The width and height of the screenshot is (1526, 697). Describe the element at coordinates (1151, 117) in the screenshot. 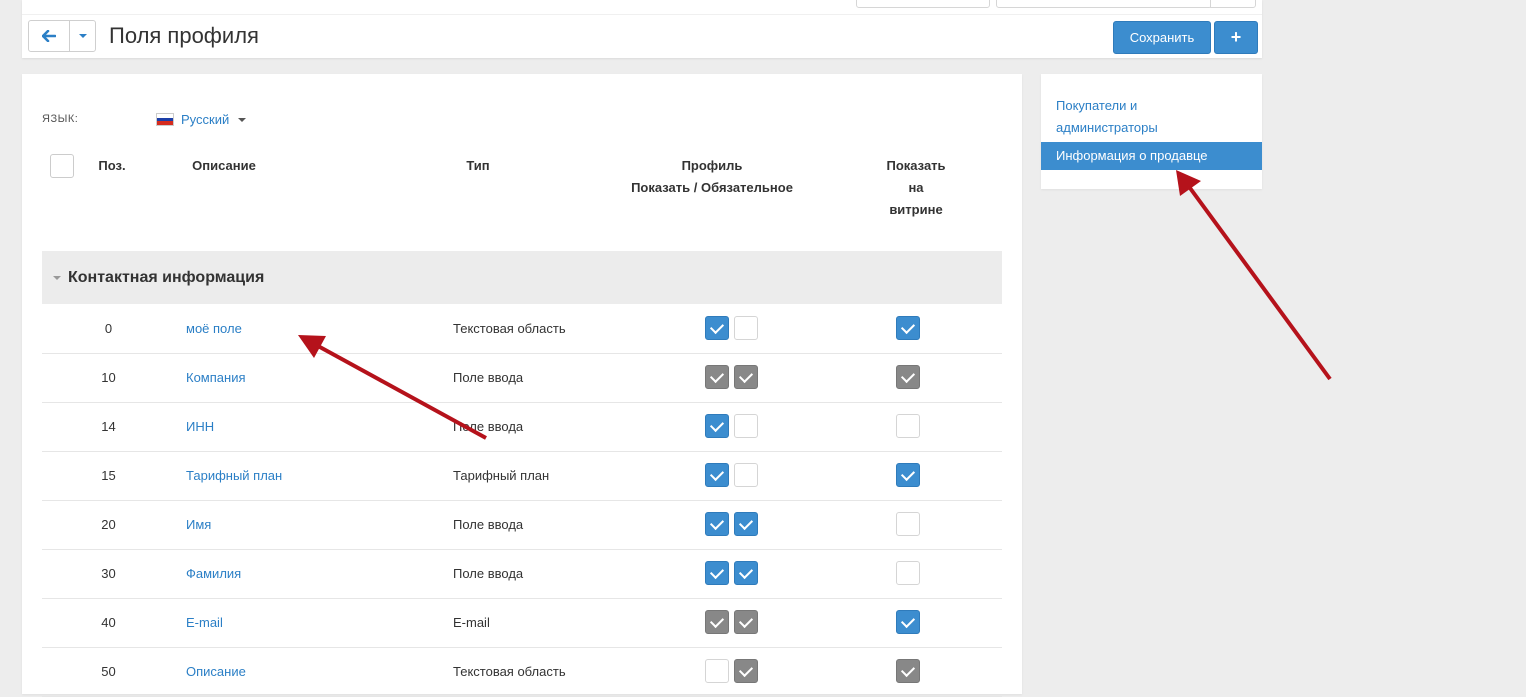

I see `sidebar-item-customers-admins: Покупатели и администраторы` at that location.